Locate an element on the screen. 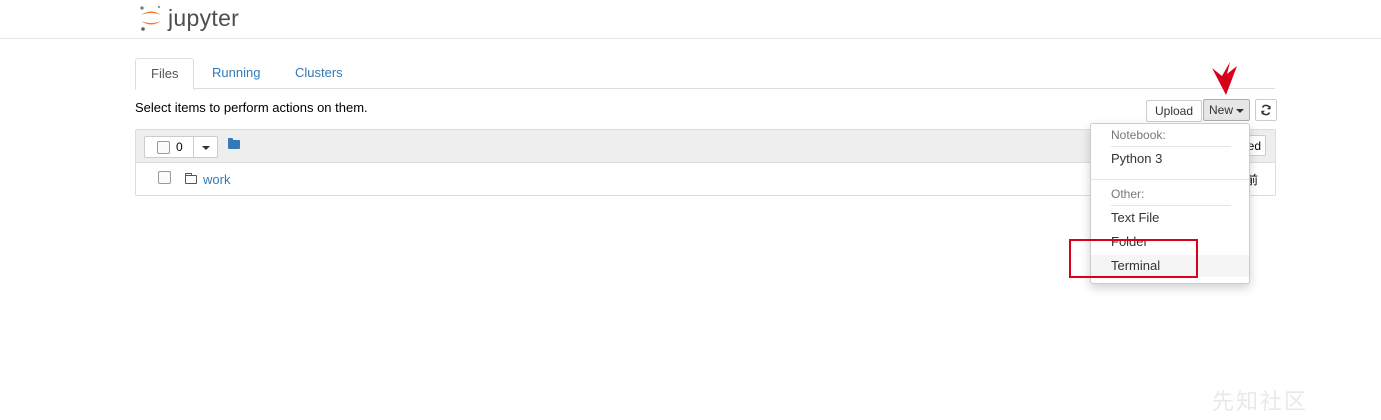 Image resolution: width=1381 pixels, height=420 pixels. select-menu-caret-icon is located at coordinates (206, 148).